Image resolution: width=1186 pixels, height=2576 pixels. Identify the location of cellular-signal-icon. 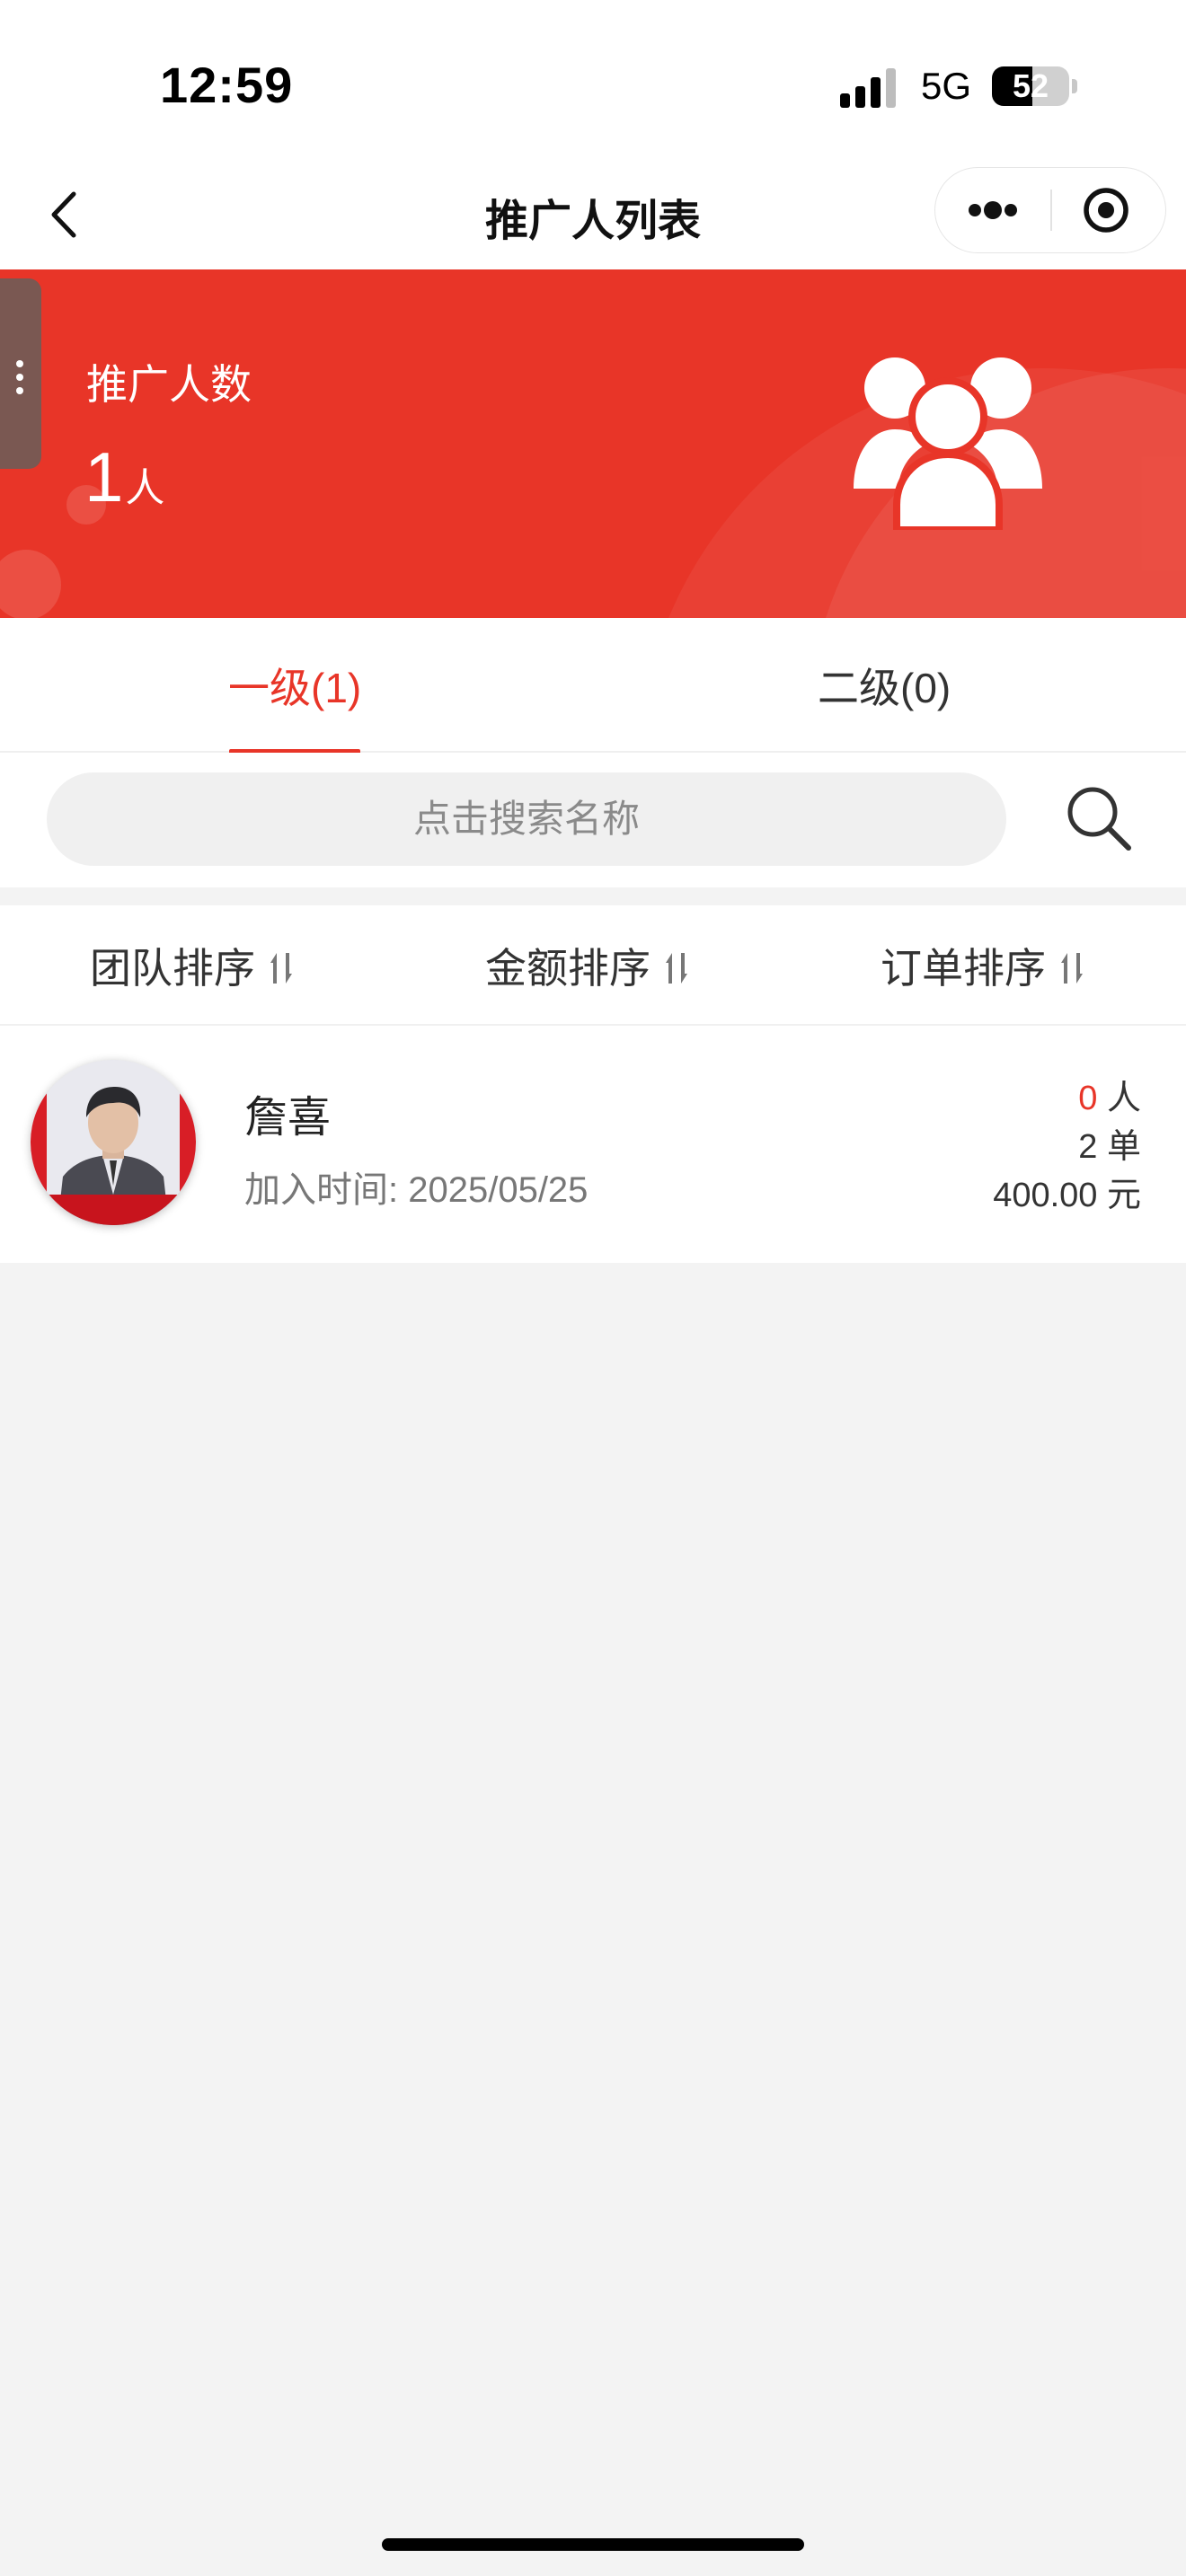
(868, 88).